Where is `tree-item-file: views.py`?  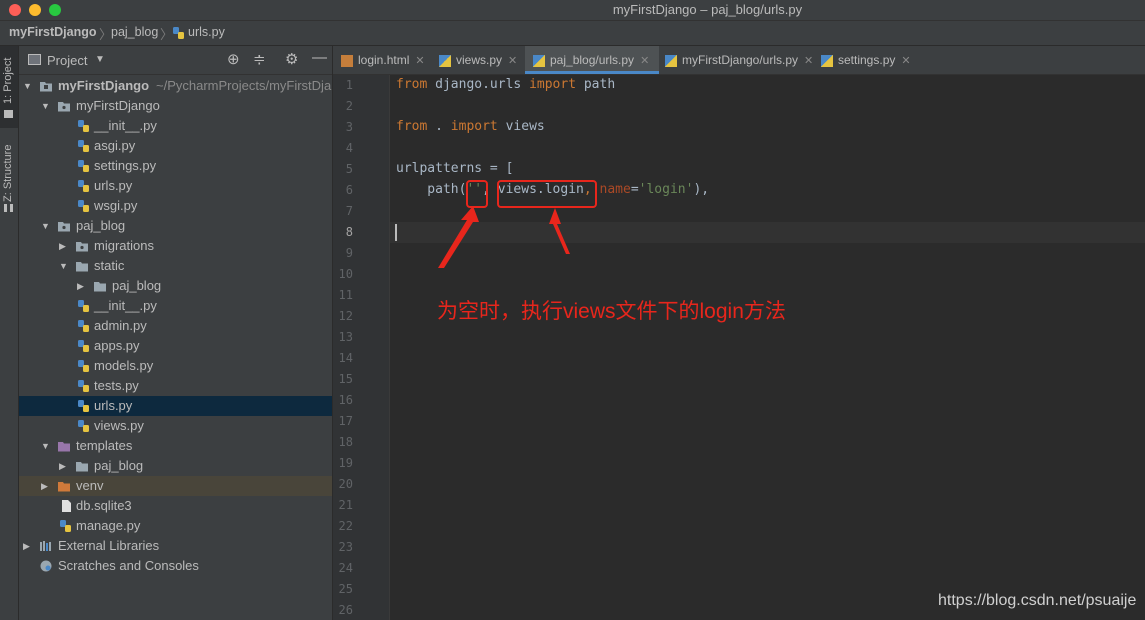
tree-item-file: views.py is located at coordinates (175, 426).